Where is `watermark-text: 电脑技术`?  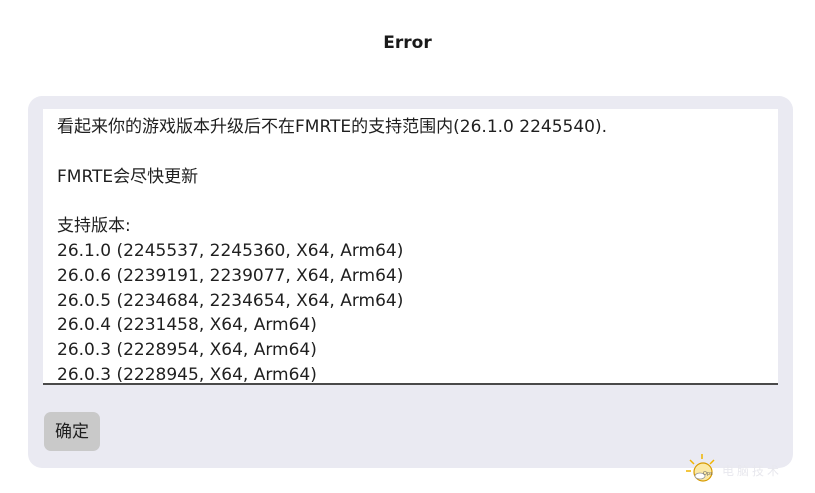
watermark-text: 电脑技术 is located at coordinates (752, 471).